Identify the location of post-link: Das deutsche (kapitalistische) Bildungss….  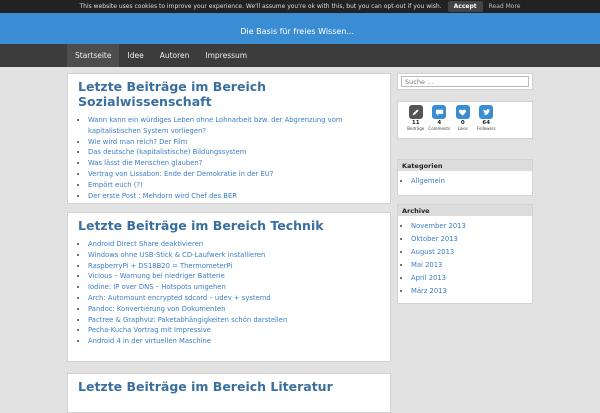
(239, 152).